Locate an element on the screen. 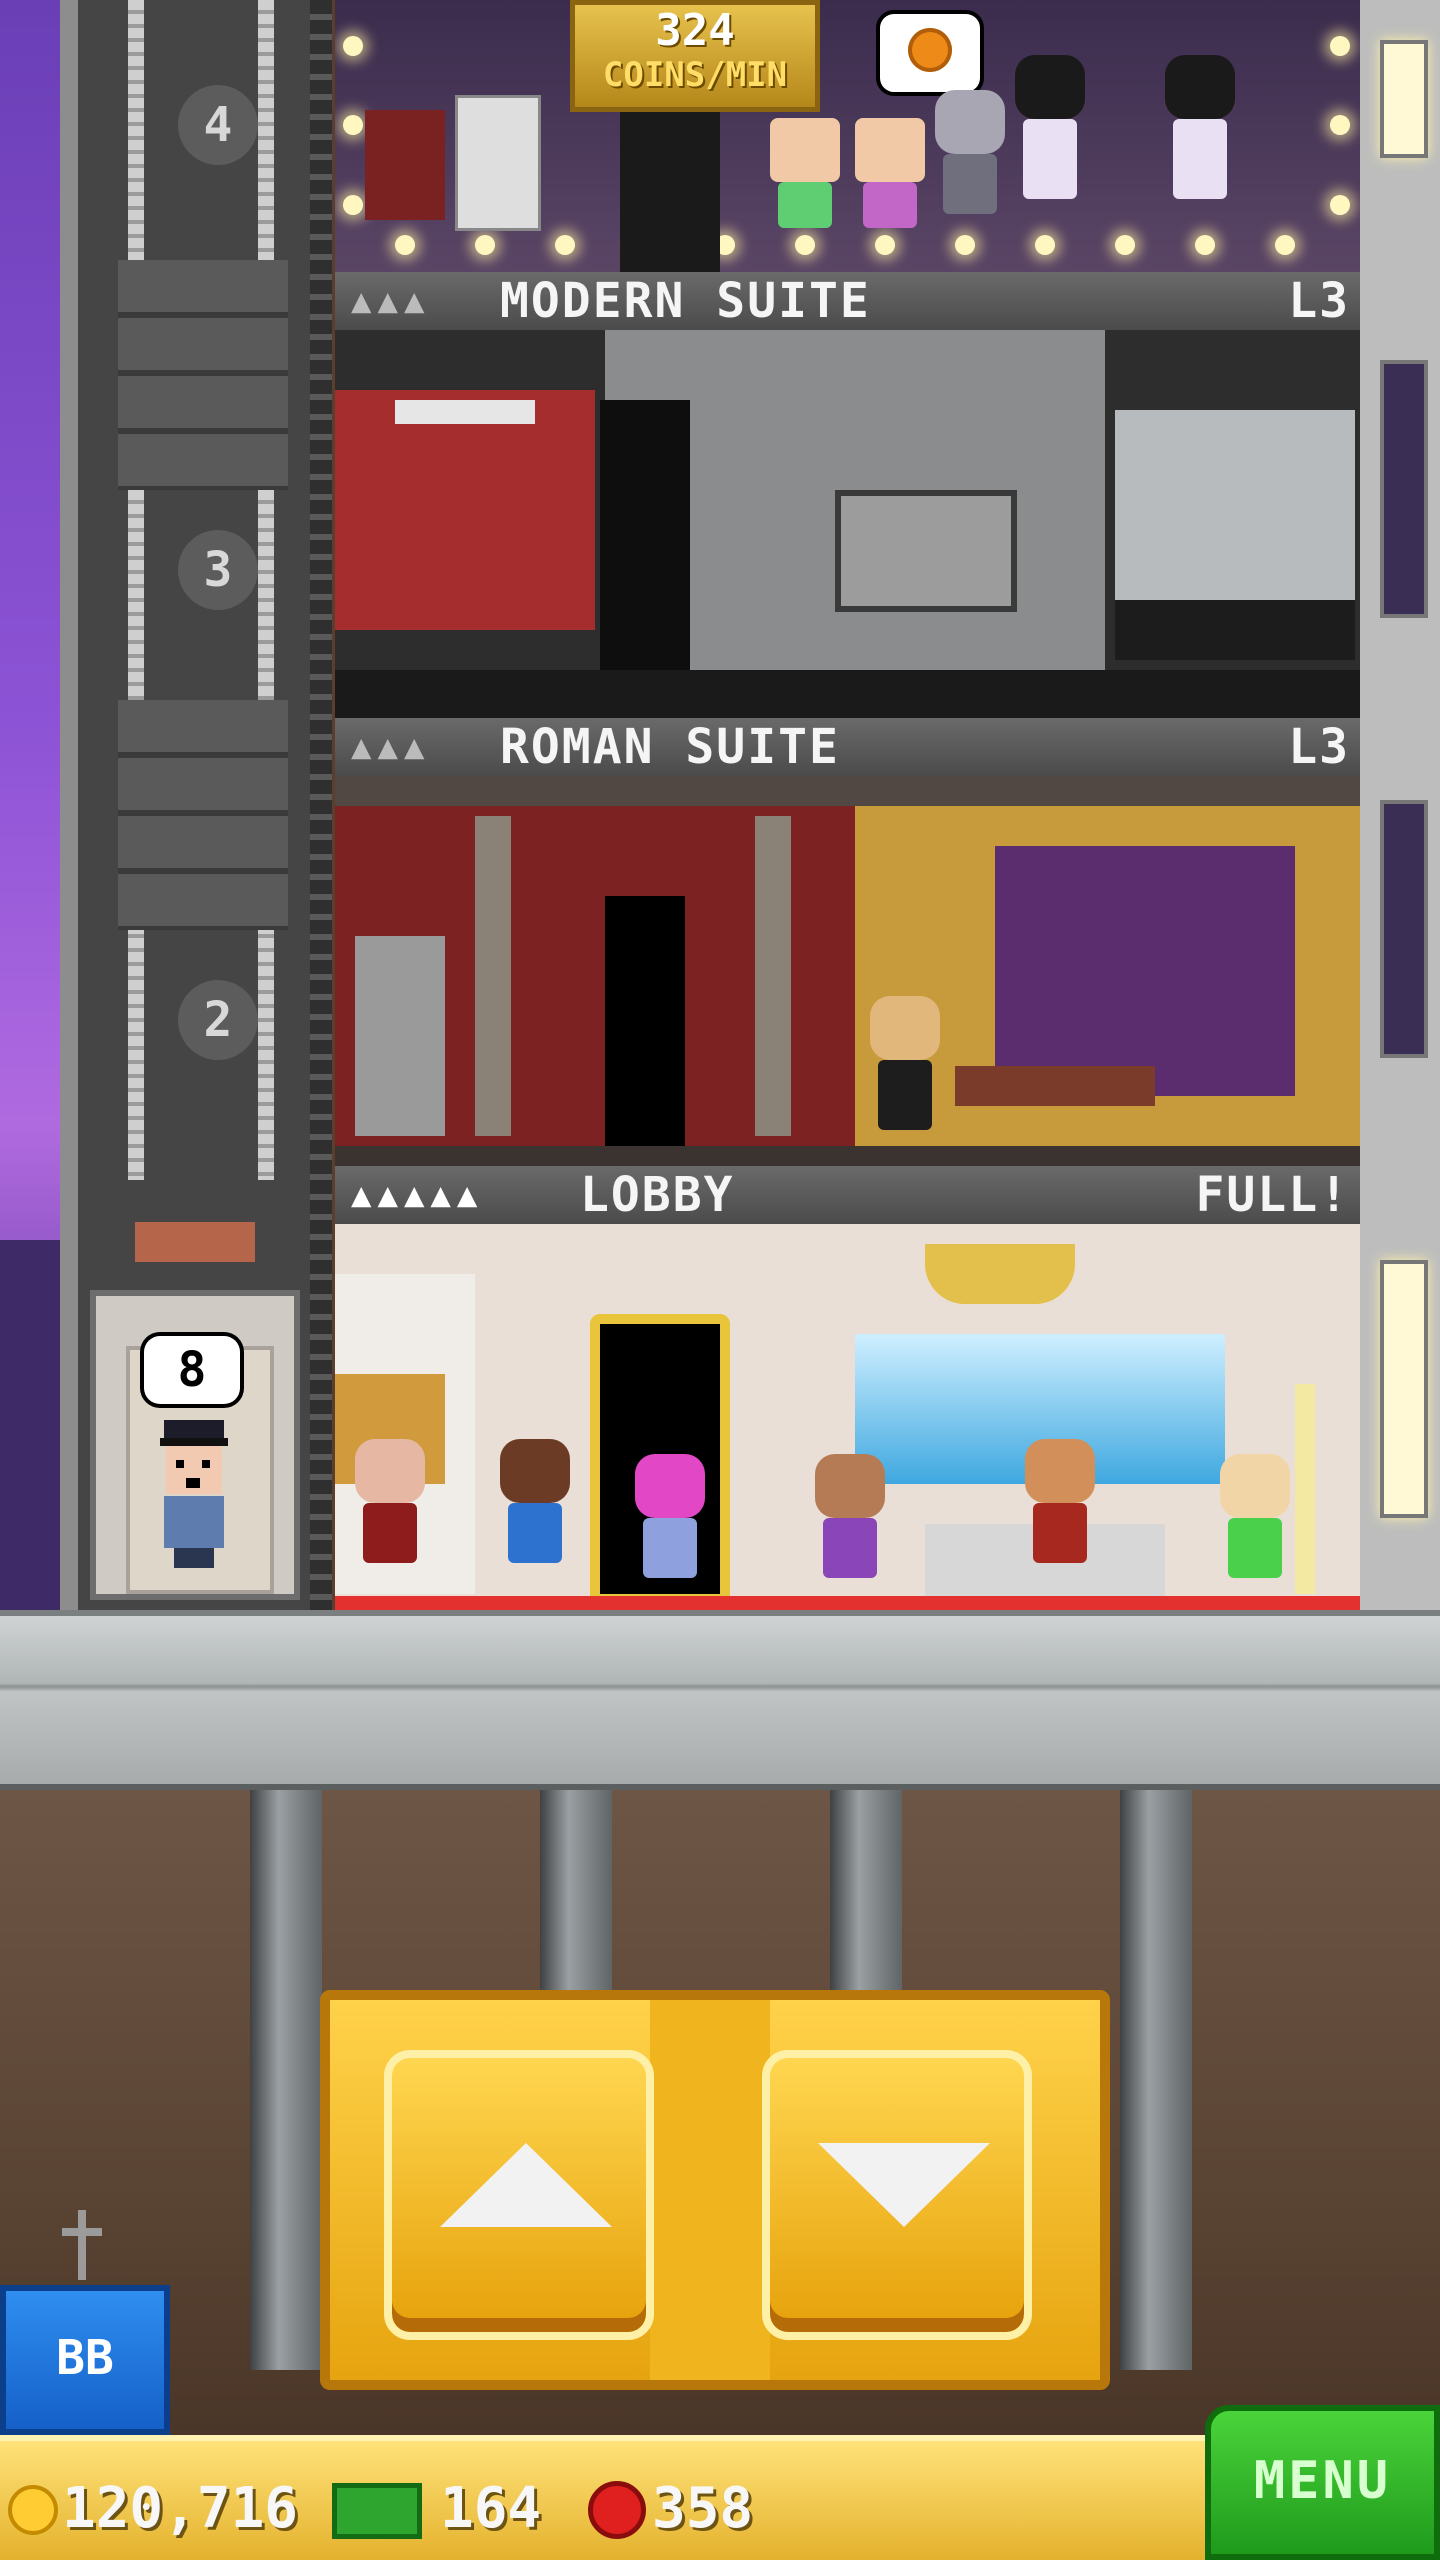 The image size is (1440, 2560). city-skyline is located at coordinates (30, 1425).